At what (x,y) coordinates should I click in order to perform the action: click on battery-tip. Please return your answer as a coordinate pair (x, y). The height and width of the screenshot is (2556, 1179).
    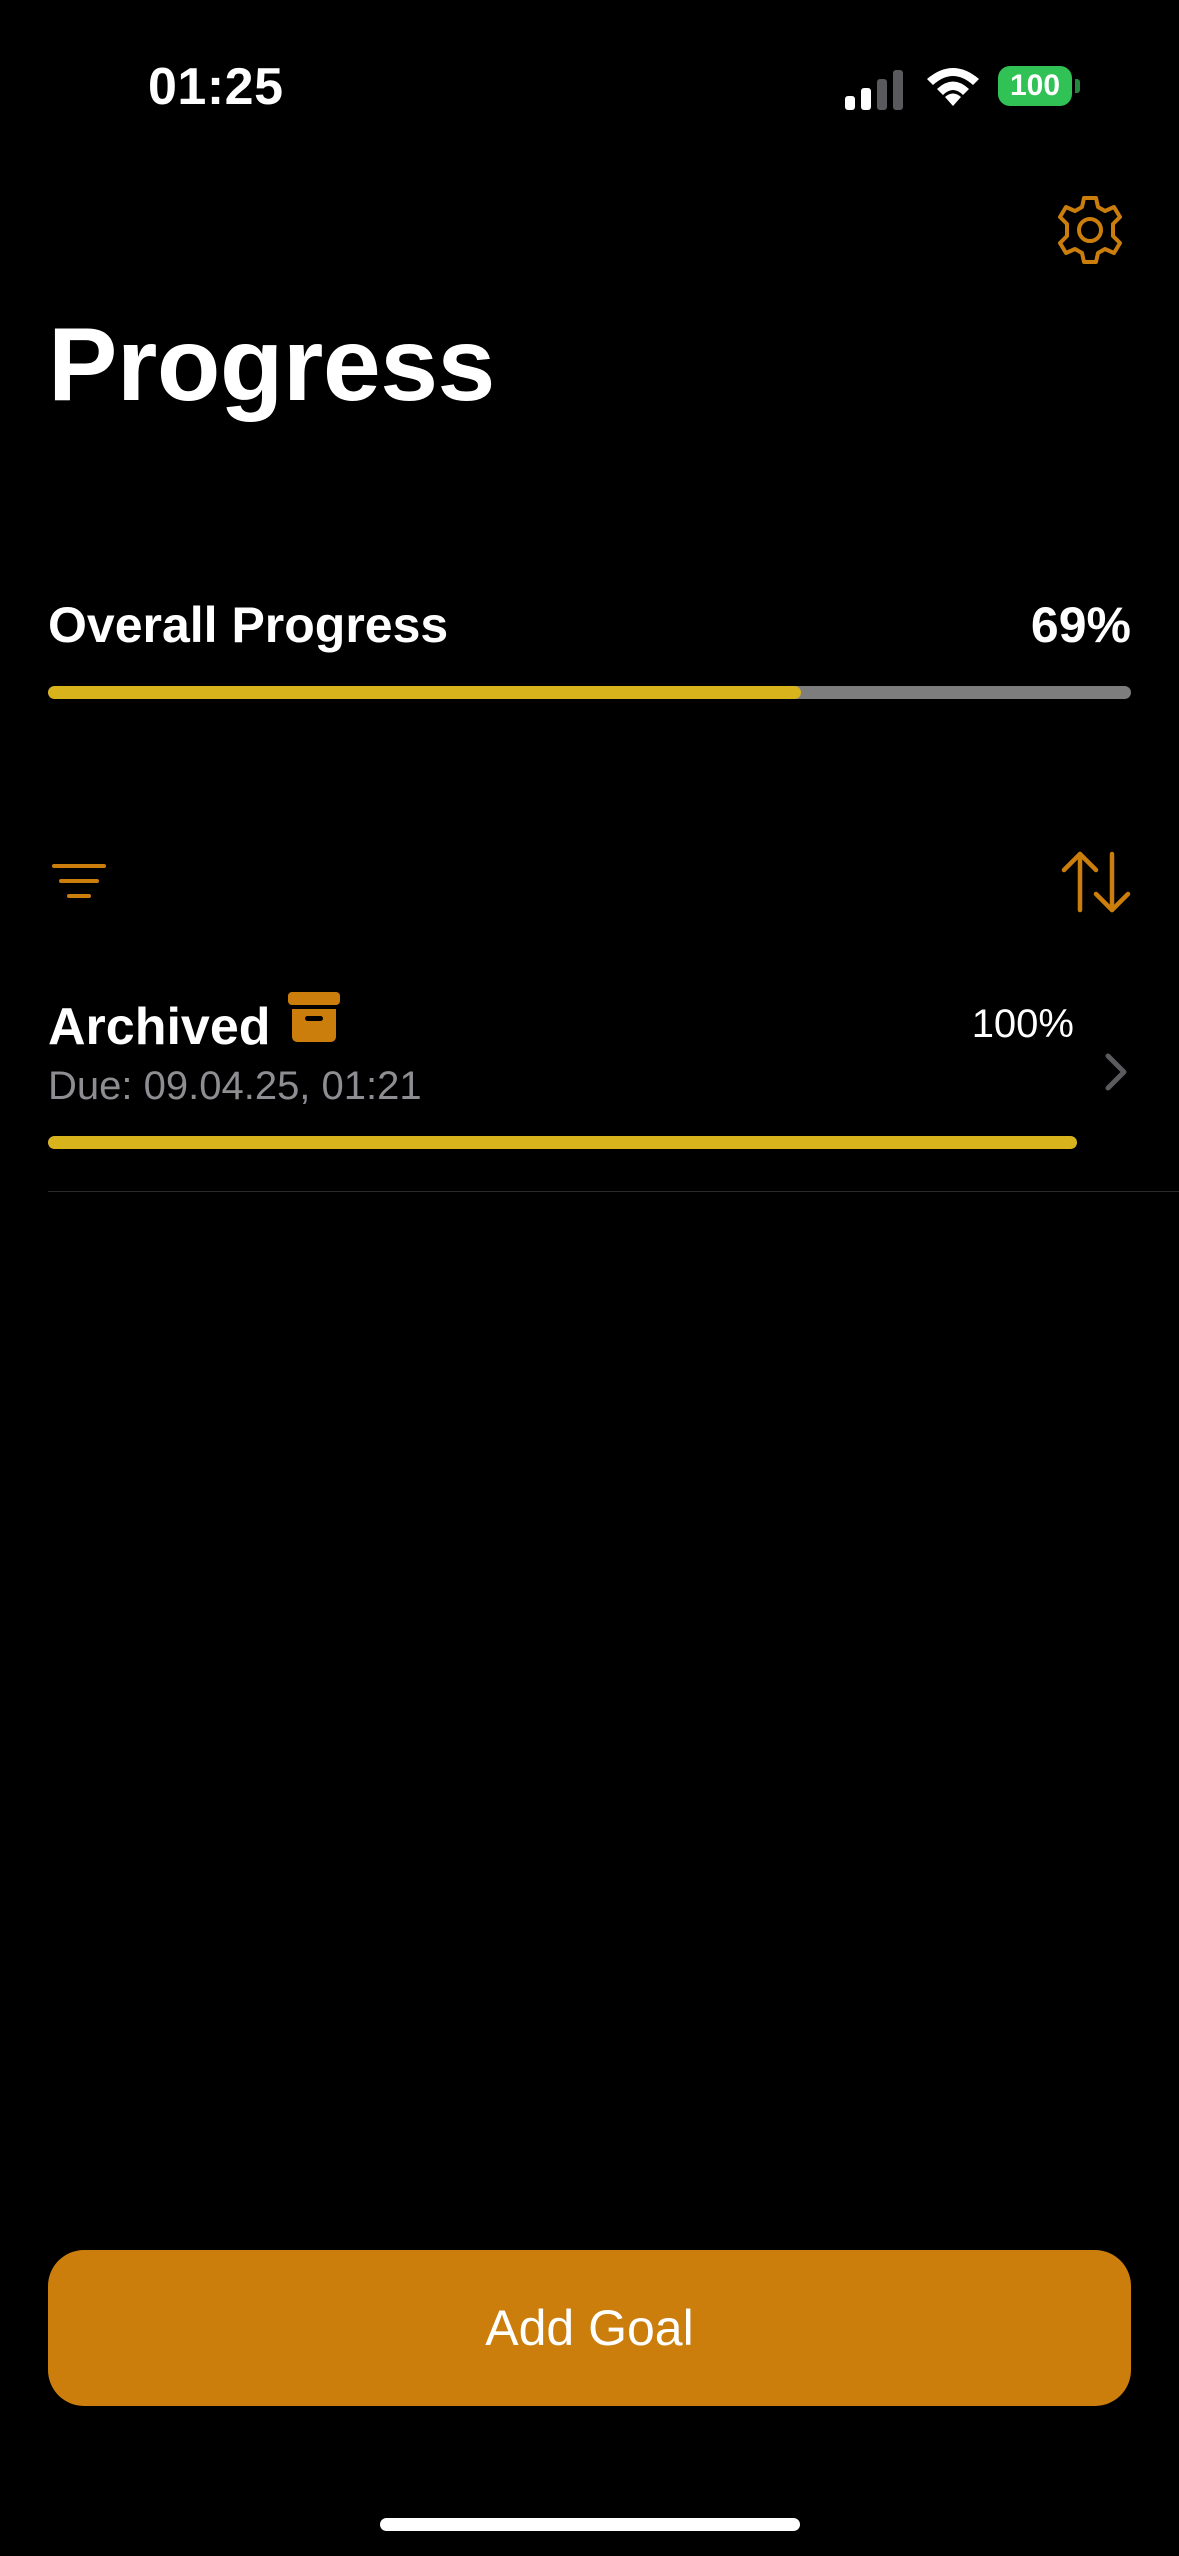
    Looking at the image, I should click on (1077, 86).